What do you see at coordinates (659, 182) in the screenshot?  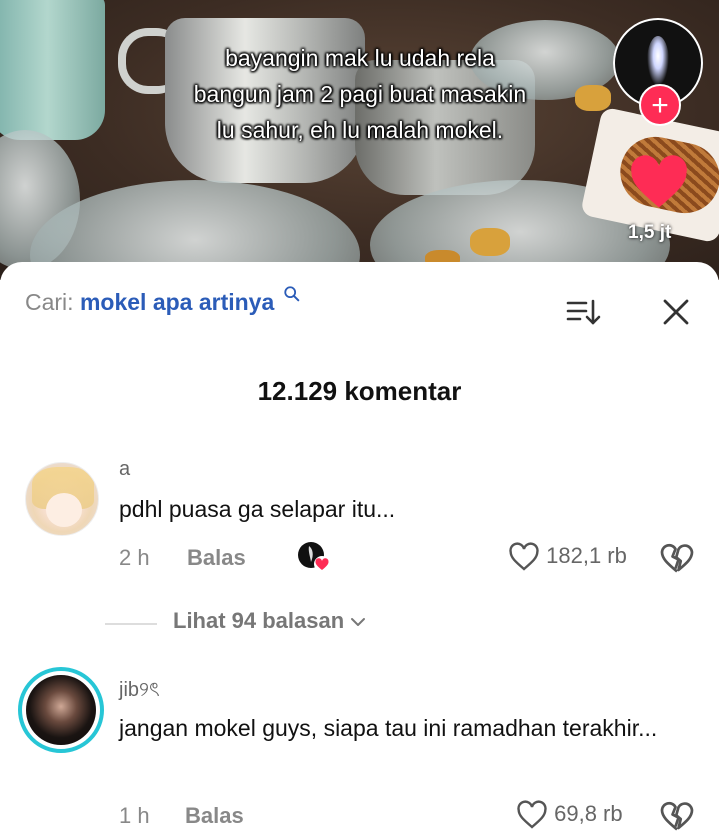 I see `heart-icon` at bounding box center [659, 182].